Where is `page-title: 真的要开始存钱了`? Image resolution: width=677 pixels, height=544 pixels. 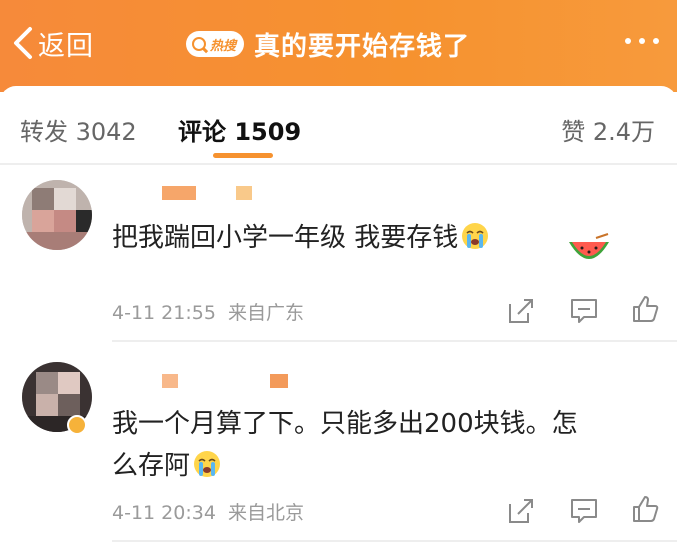
page-title: 真的要开始存钱了 is located at coordinates (362, 46).